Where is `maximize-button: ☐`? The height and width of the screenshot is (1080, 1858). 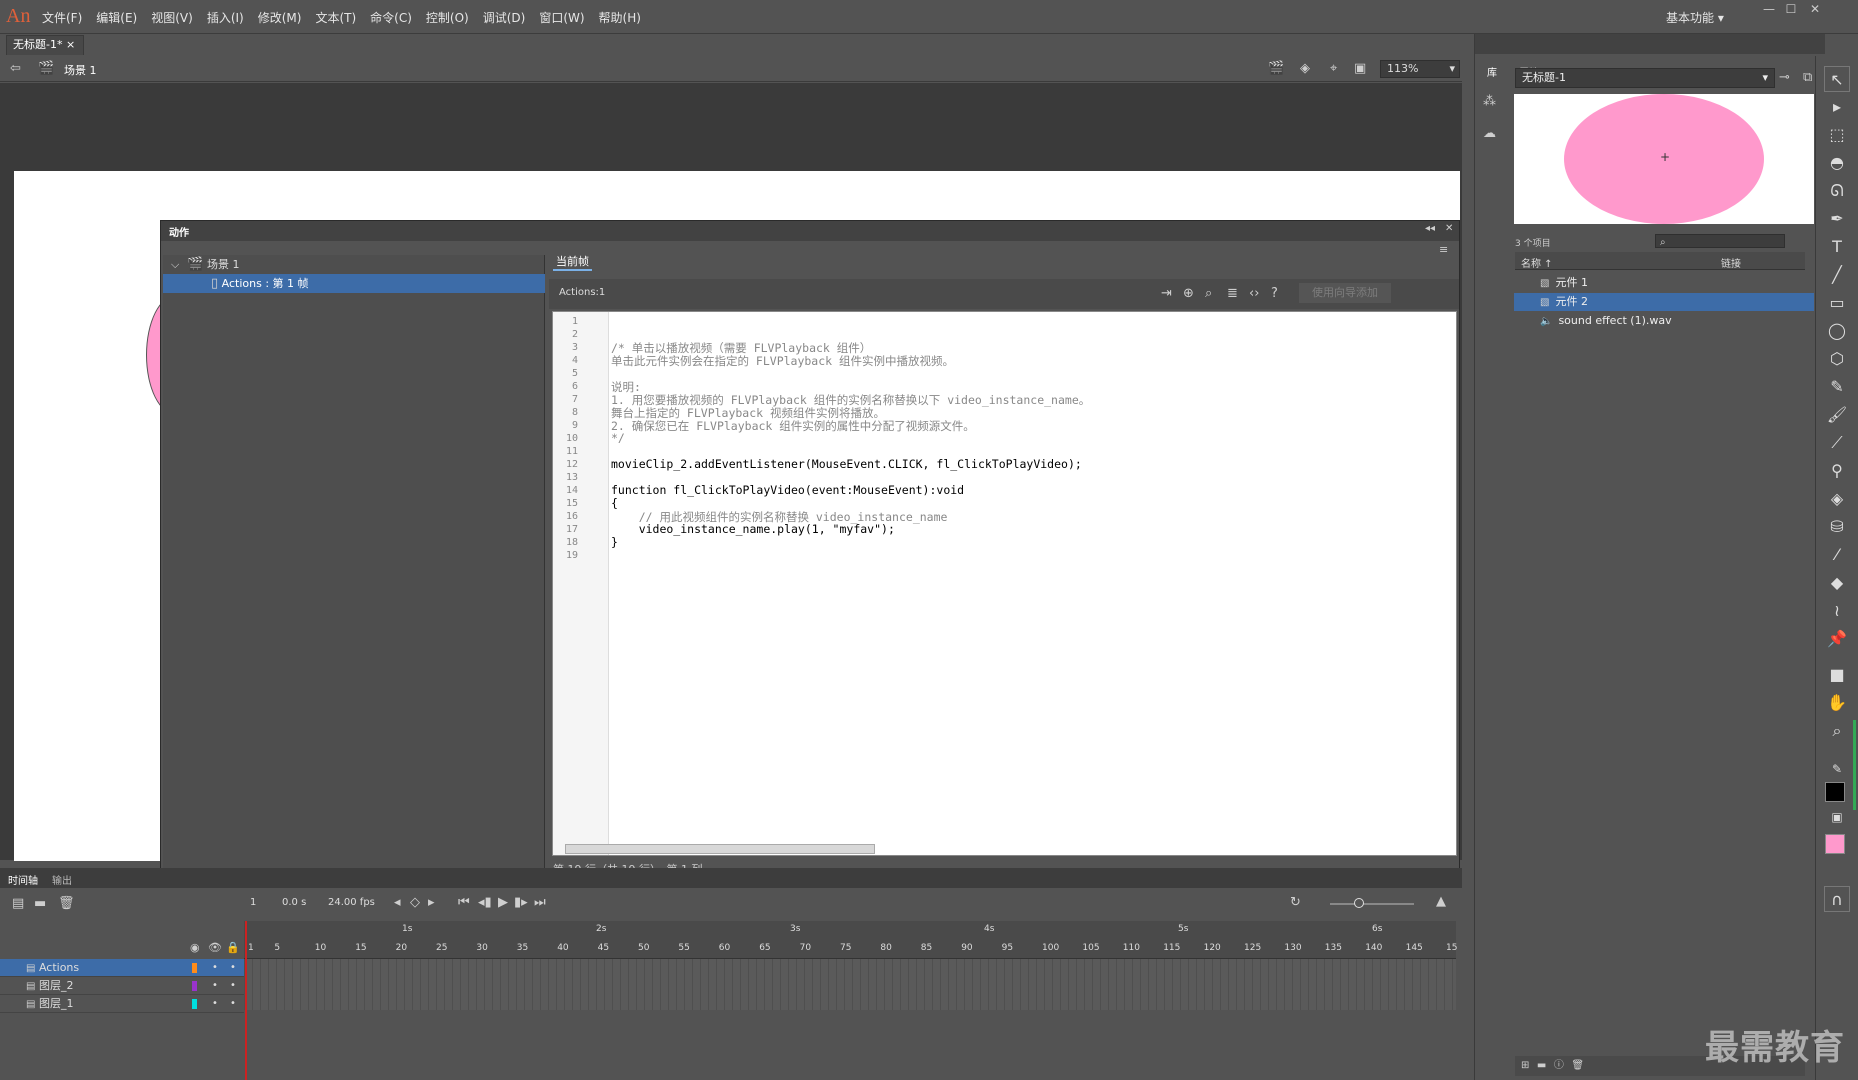 maximize-button: ☐ is located at coordinates (1791, 12).